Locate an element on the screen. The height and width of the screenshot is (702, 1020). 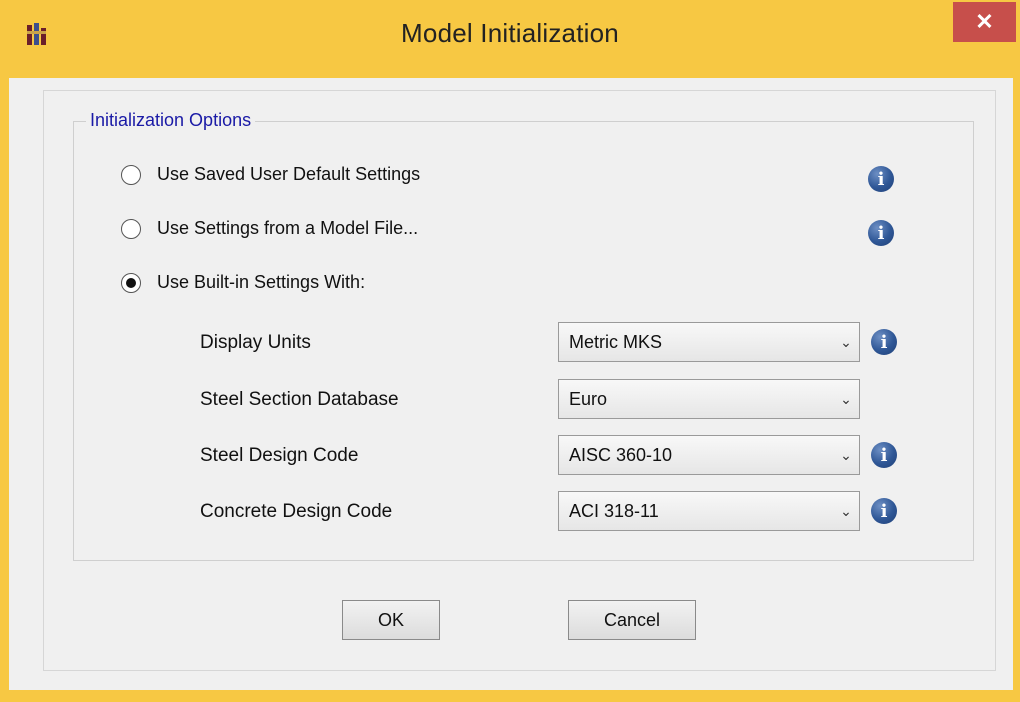
radio-option-built-in: Use Built-in Settings With: is located at coordinates (243, 282).